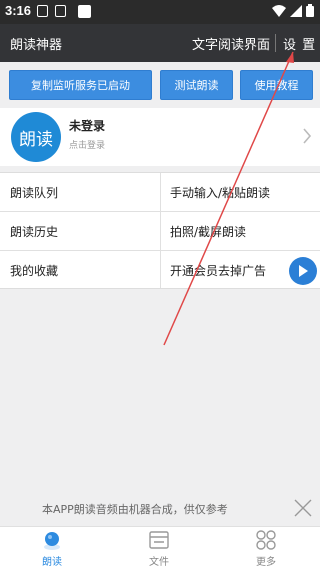 This screenshot has width=320, height=569. What do you see at coordinates (276, 85) in the screenshot?
I see `tutorial-button: 使用教程` at bounding box center [276, 85].